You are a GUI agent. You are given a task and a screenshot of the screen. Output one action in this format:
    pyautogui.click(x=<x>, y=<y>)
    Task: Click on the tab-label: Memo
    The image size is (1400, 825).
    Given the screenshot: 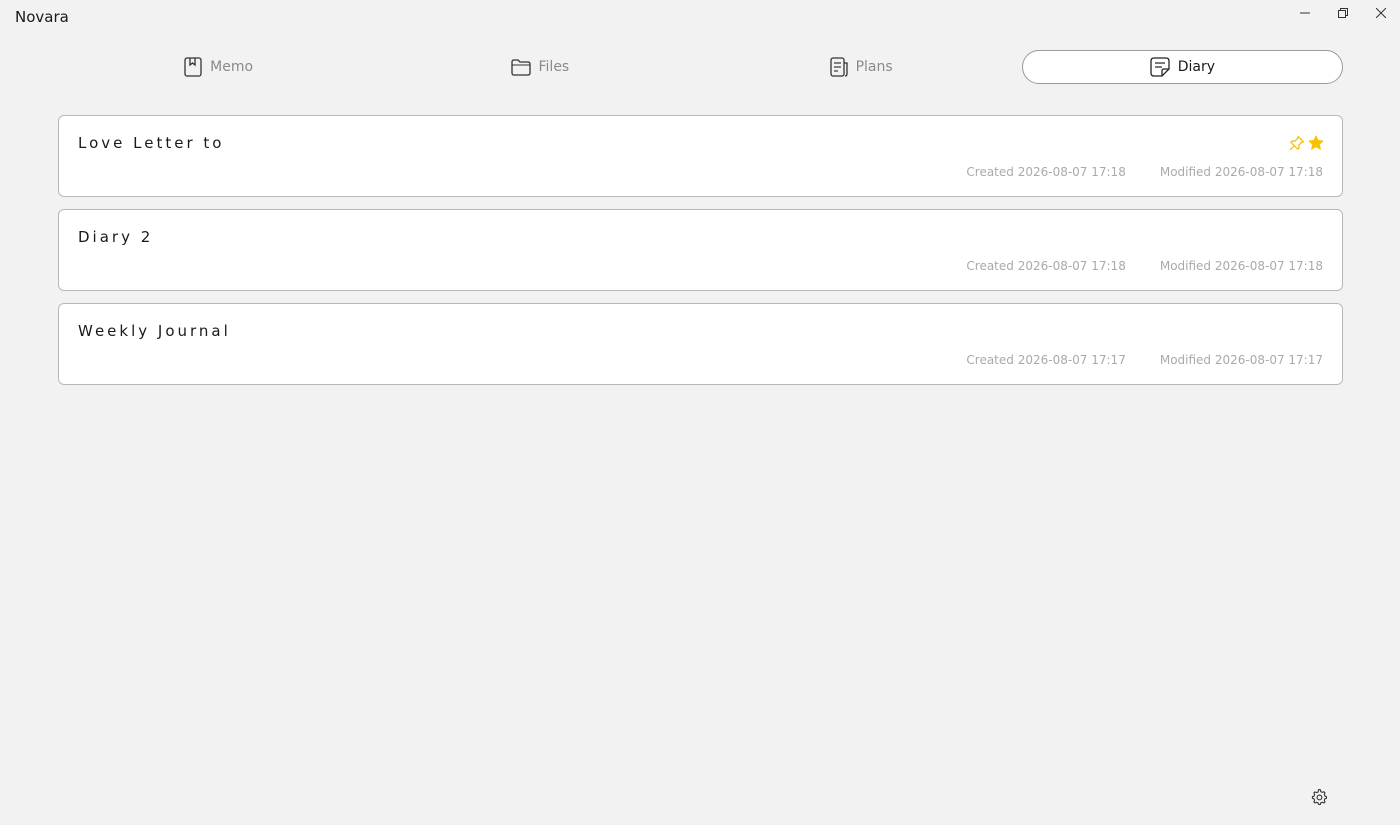 What is the action you would take?
    pyautogui.click(x=232, y=67)
    